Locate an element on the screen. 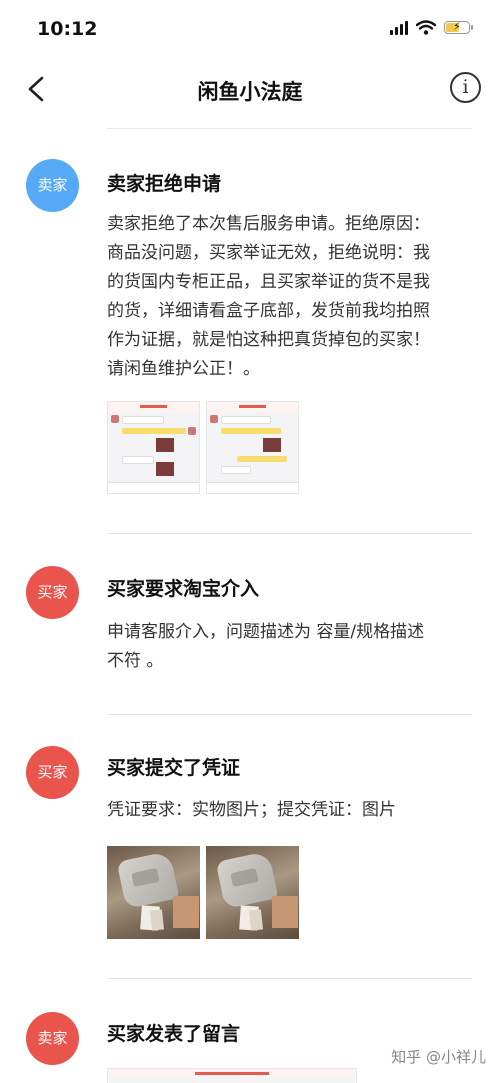  event-text-line: 商品没问题，买家举证无效，拒绝说明：我 is located at coordinates (268, 253).